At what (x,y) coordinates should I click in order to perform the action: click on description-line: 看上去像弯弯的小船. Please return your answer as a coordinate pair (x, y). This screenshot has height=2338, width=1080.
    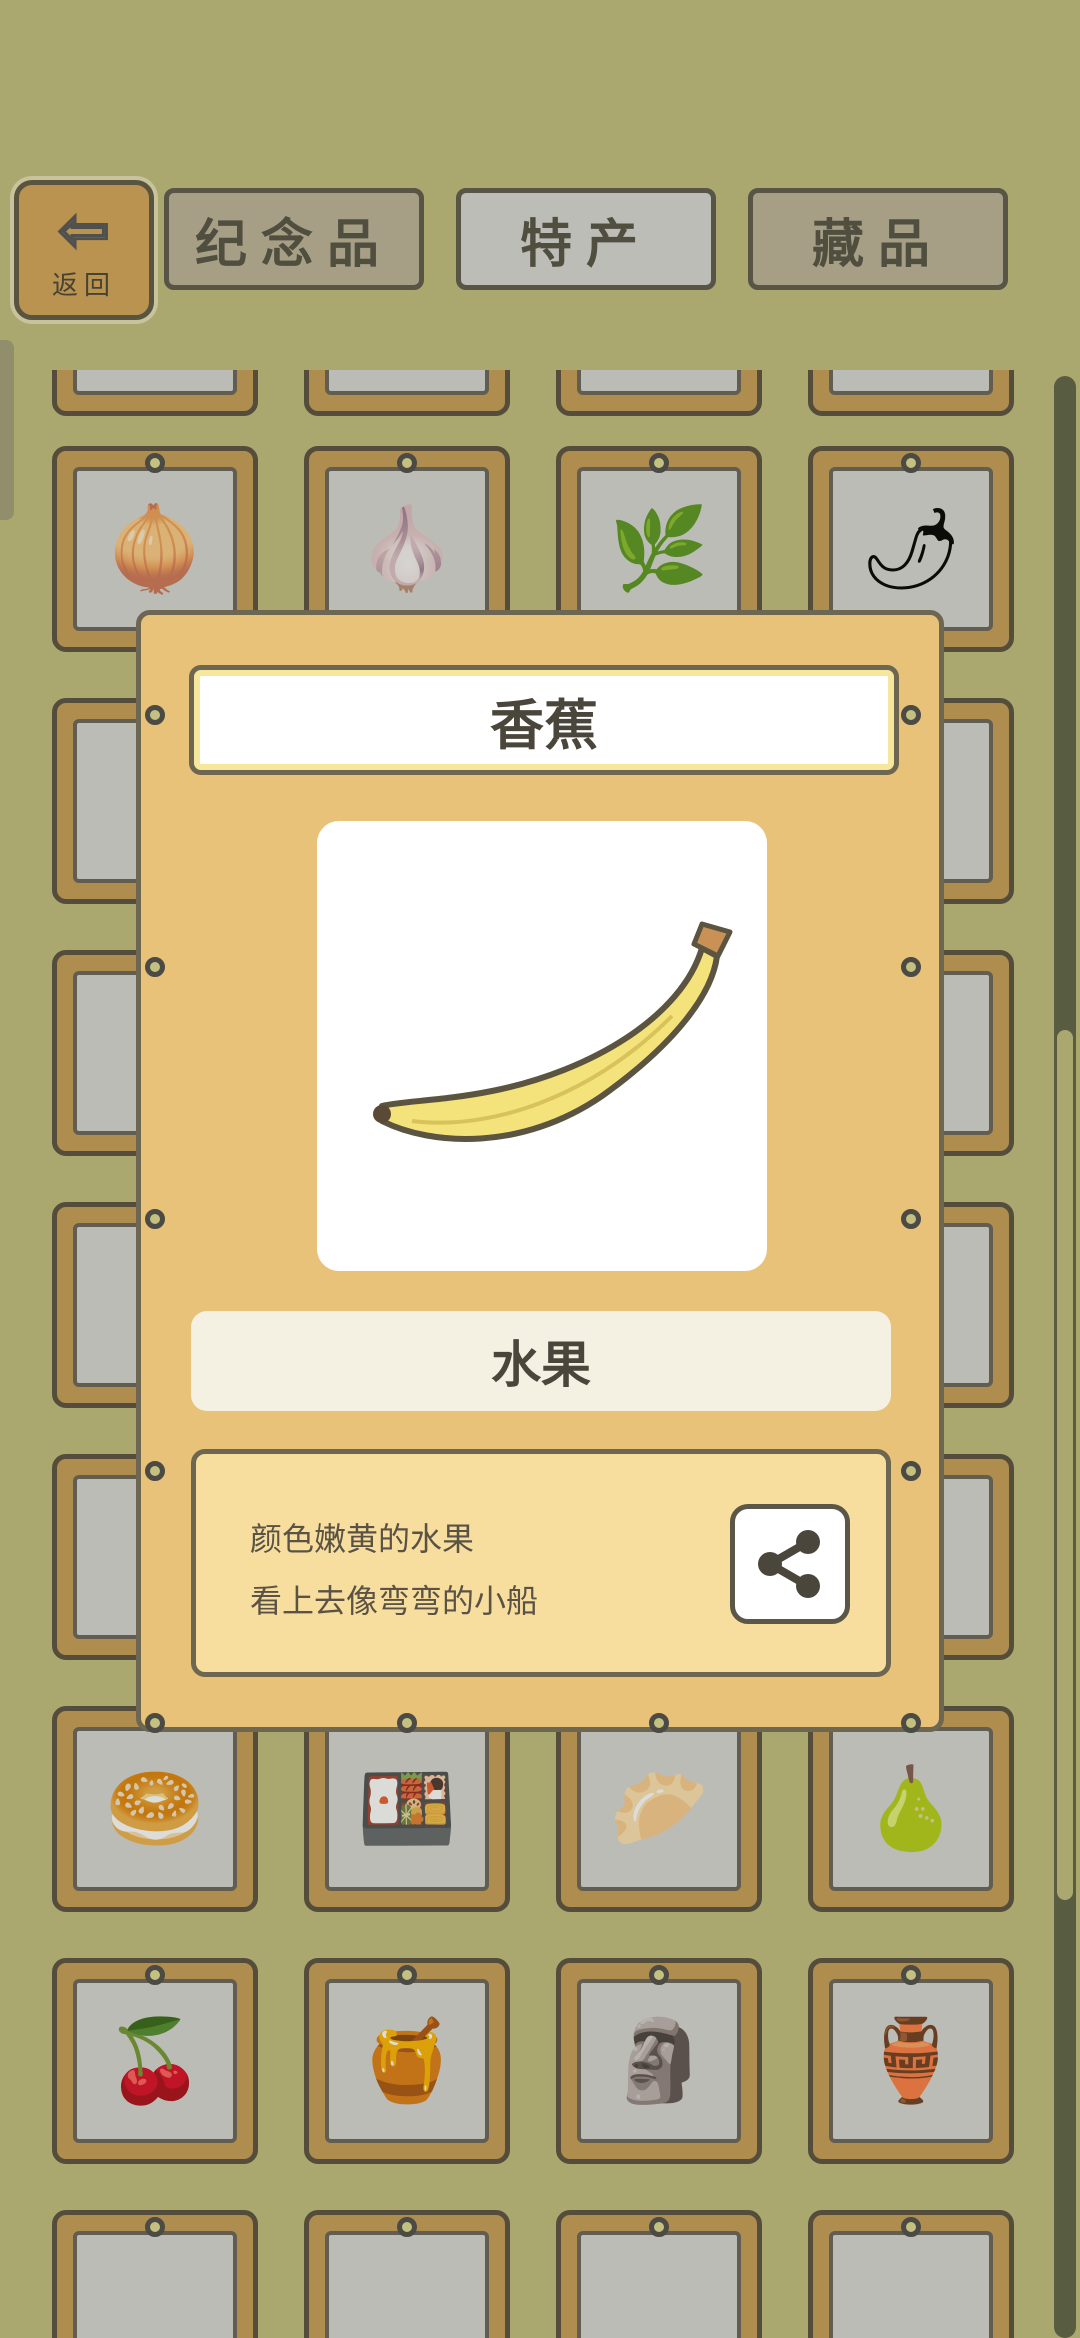
    Looking at the image, I should click on (394, 1601).